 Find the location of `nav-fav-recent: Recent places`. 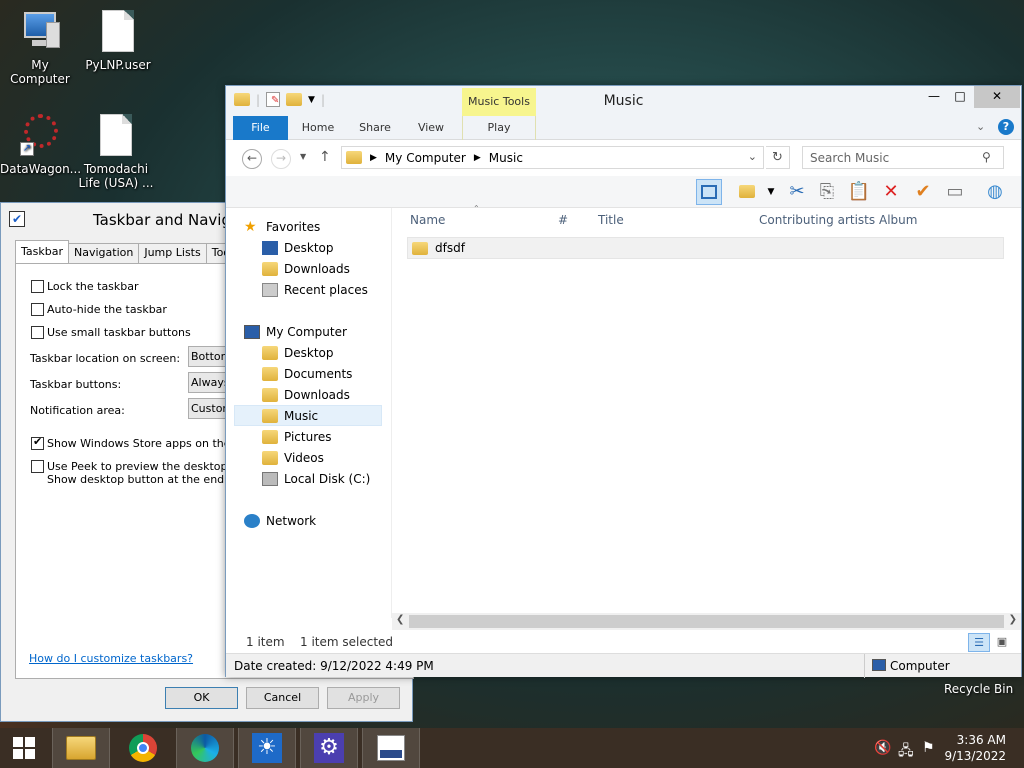

nav-fav-recent: Recent places is located at coordinates (344, 289).